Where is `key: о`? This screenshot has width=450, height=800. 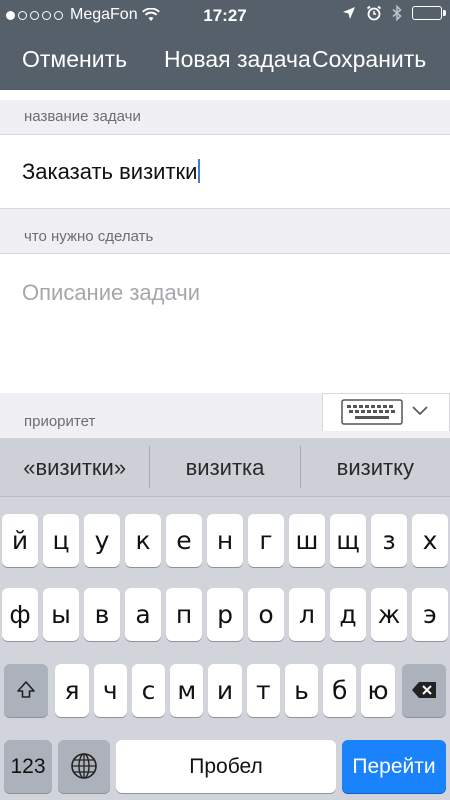
key: о is located at coordinates (266, 614).